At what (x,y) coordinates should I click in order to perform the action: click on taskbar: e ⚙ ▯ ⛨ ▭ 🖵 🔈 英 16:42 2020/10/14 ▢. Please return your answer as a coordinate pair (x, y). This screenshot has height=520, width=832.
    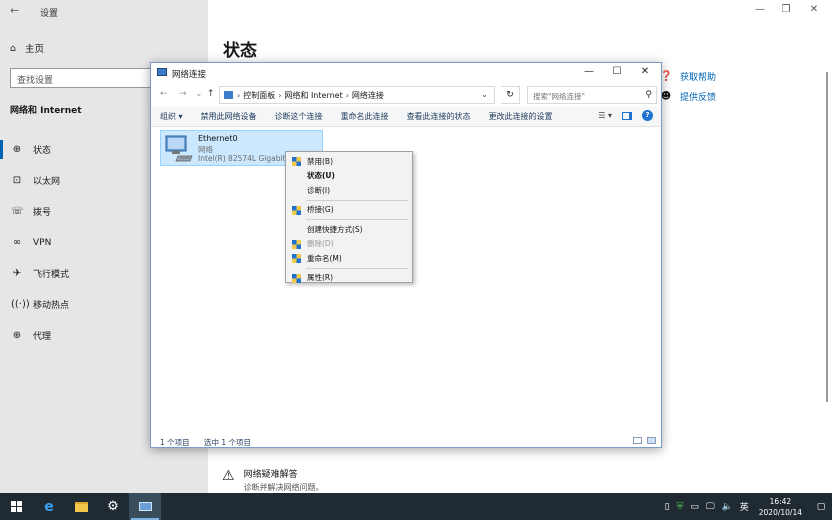
    Looking at the image, I should click on (416, 506).